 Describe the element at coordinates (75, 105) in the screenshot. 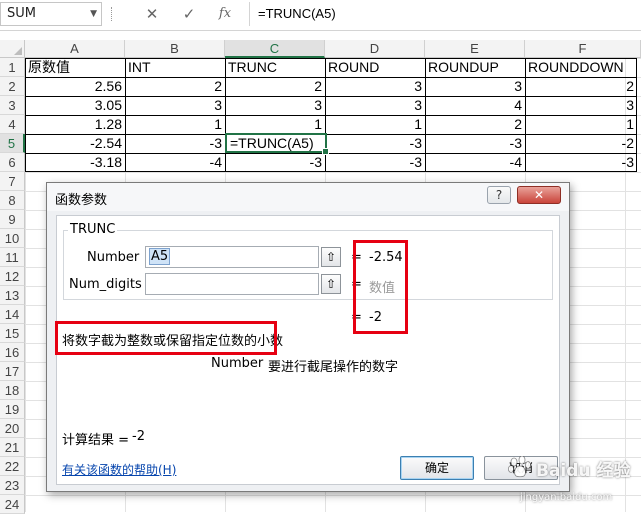

I see `table-cell: 3.05` at that location.